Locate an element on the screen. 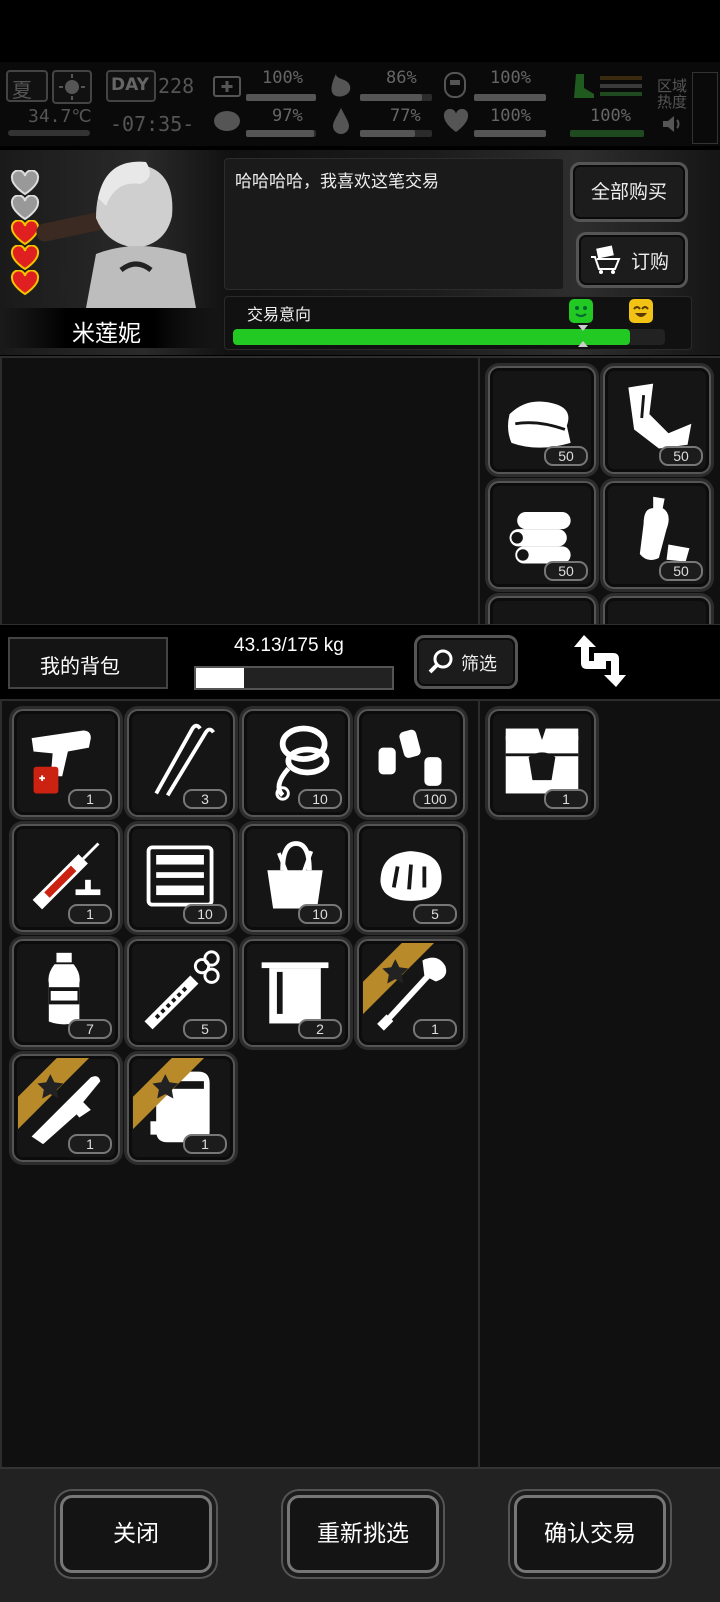 This screenshot has width=720, height=1602. mood-bar is located at coordinates (510, 133).